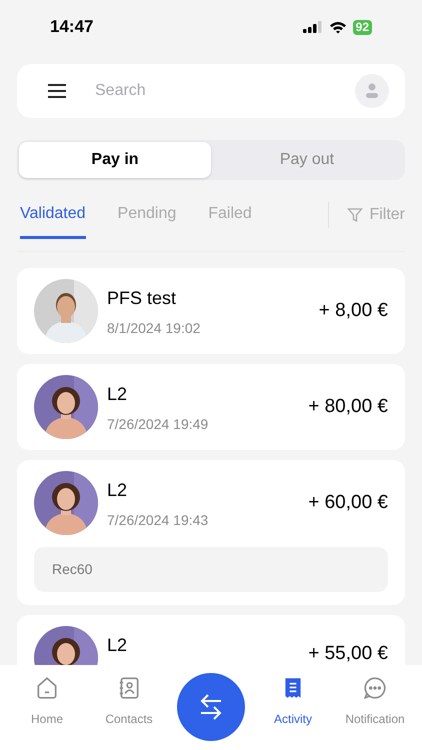  Describe the element at coordinates (348, 502) in the screenshot. I see `transaction-amount: + 60,00 €` at that location.